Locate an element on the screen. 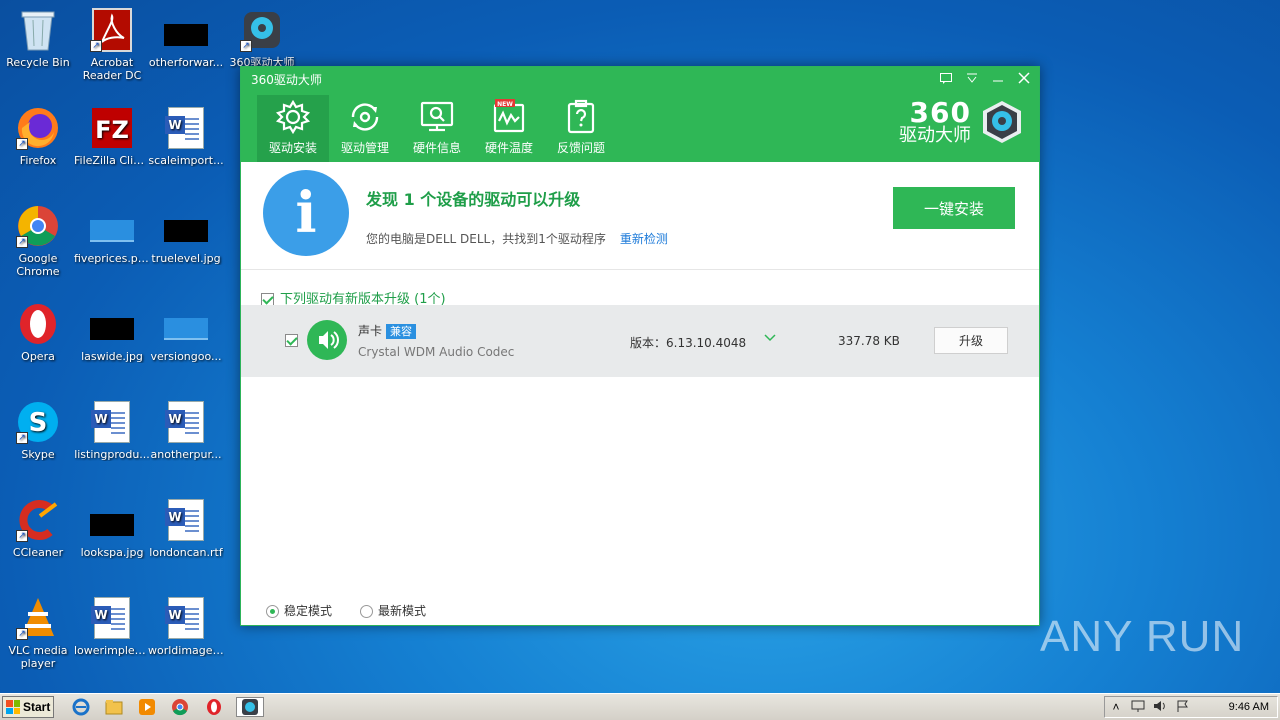  desktop-icon-recycle-bin: Recycle Bin is located at coordinates (38, 38).